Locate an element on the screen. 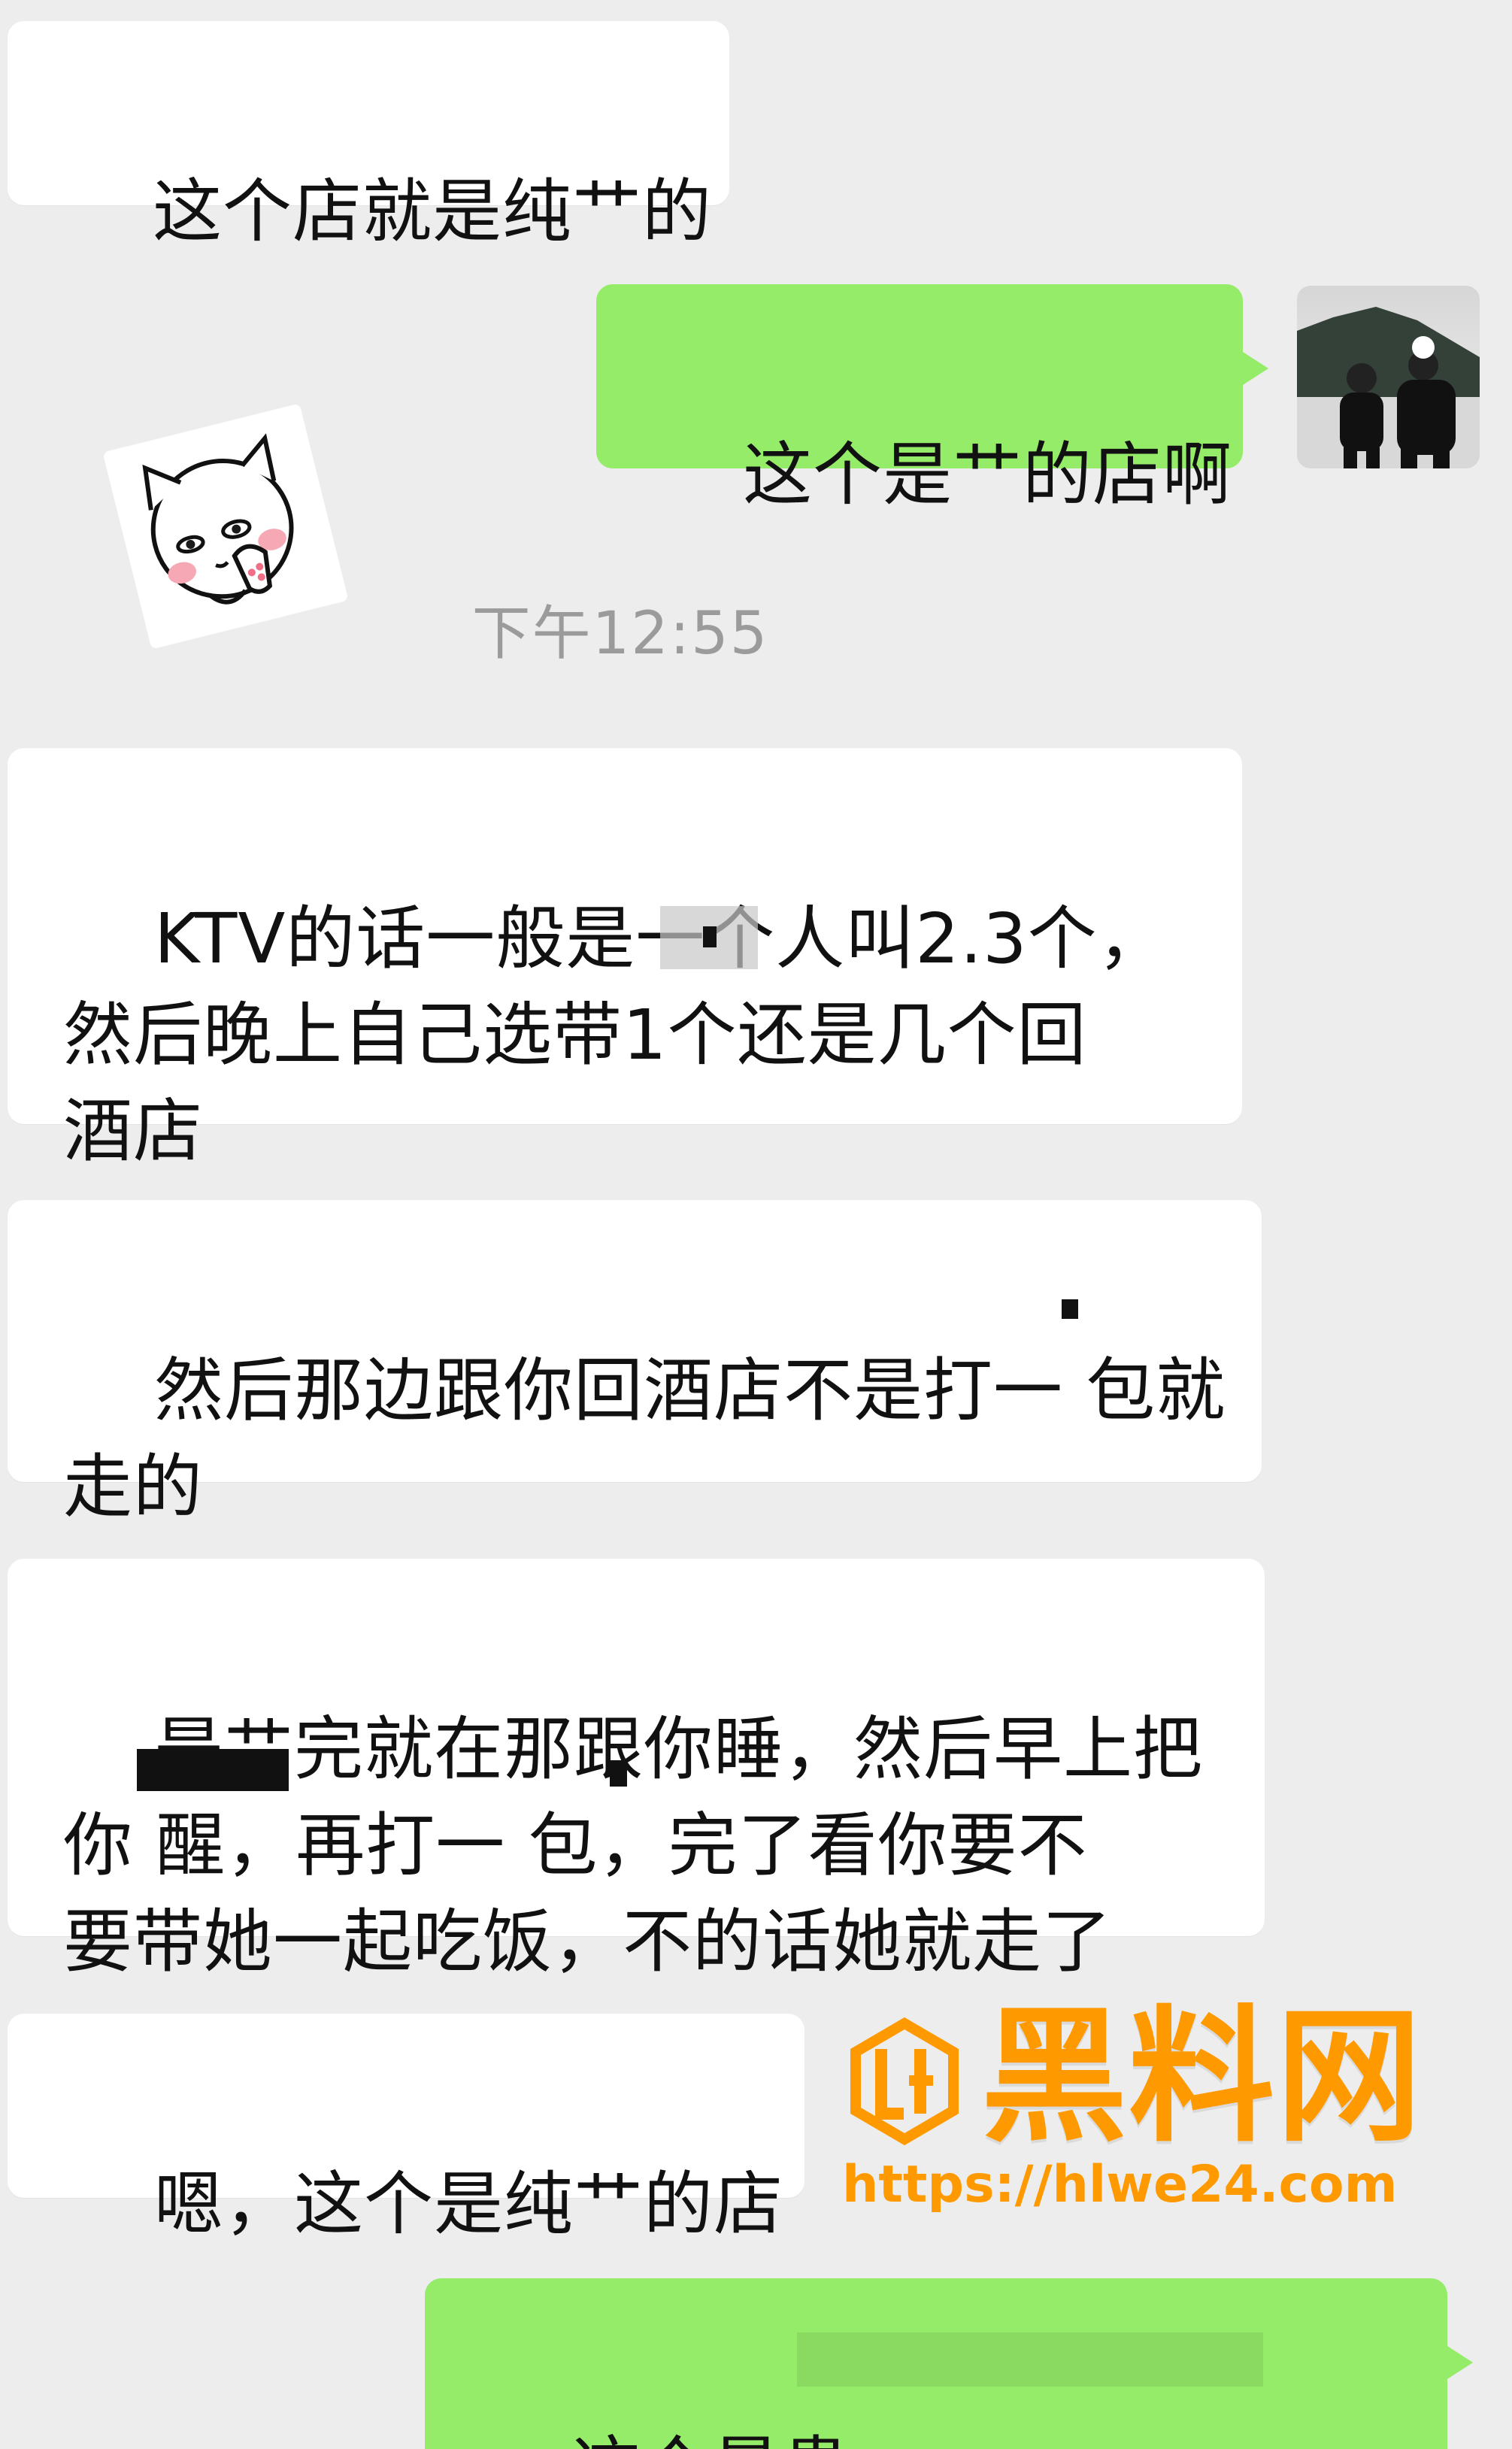 Image resolution: width=1512 pixels, height=2449 pixels. message-bubble-4: 然后那边跟你回酒店不是打一 包就 走的 is located at coordinates (635, 1363).